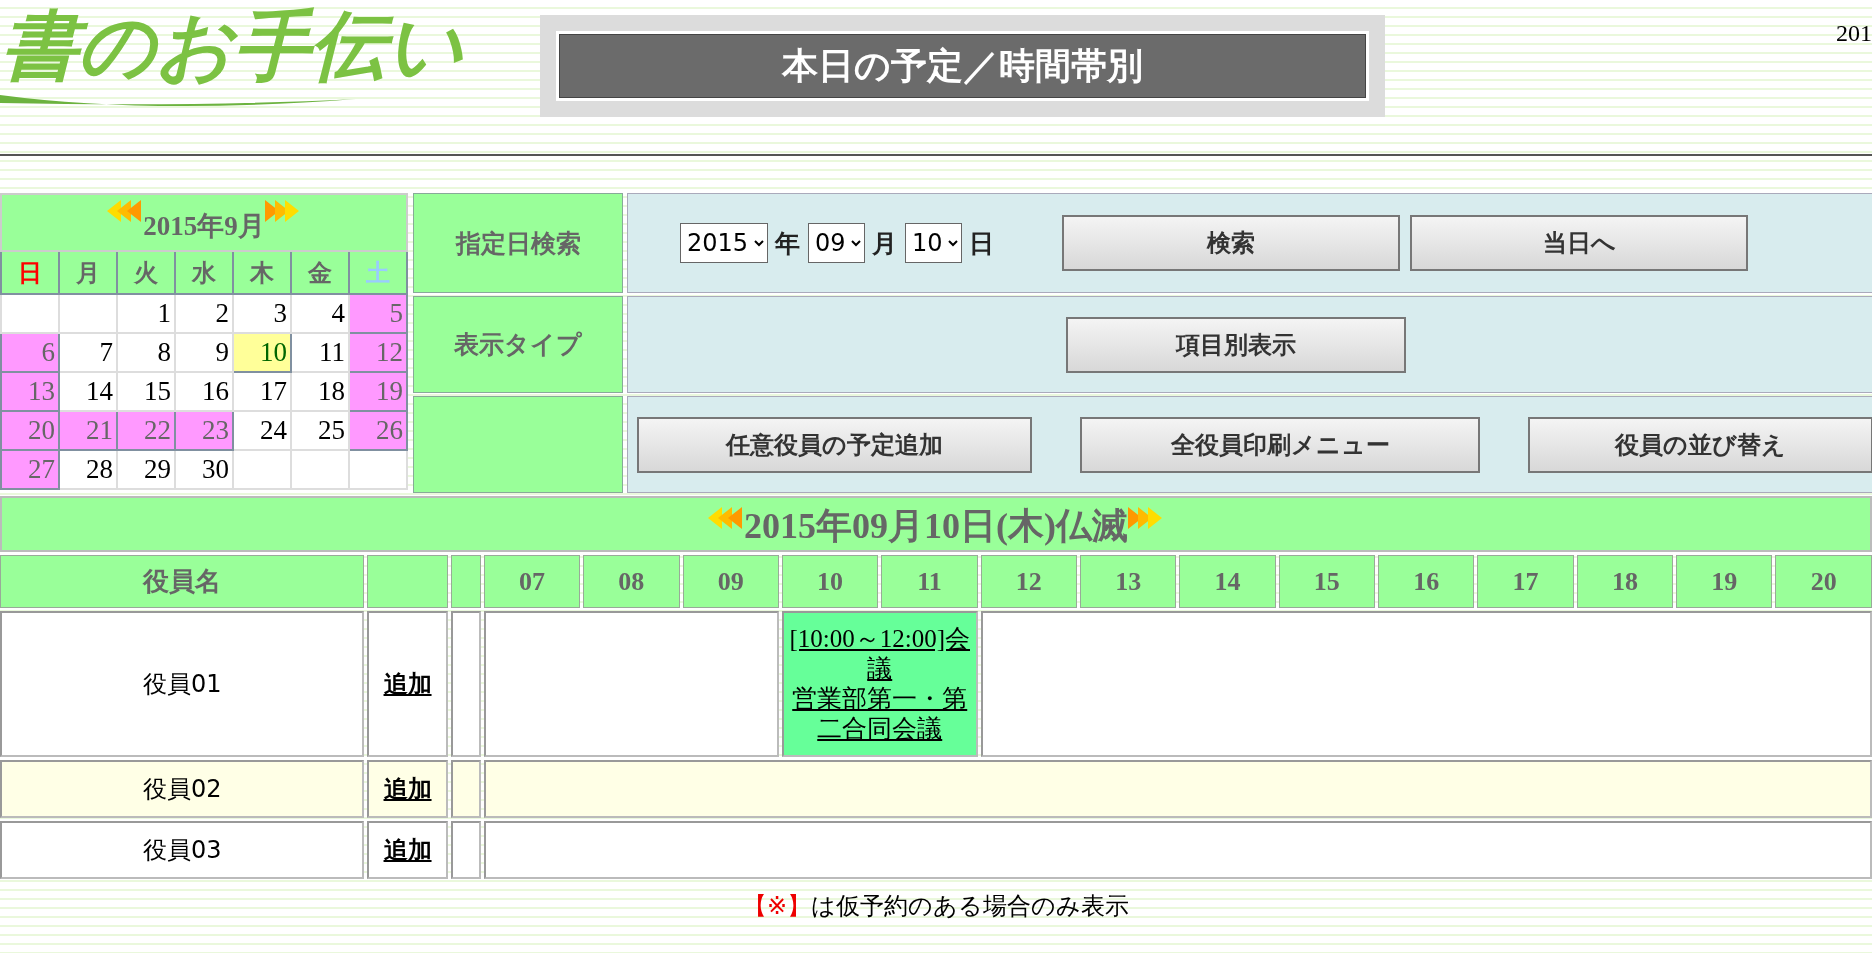 The height and width of the screenshot is (953, 1872). Describe the element at coordinates (1280, 444) in the screenshot. I see `action-button: 全役員印刷メニュー` at that location.